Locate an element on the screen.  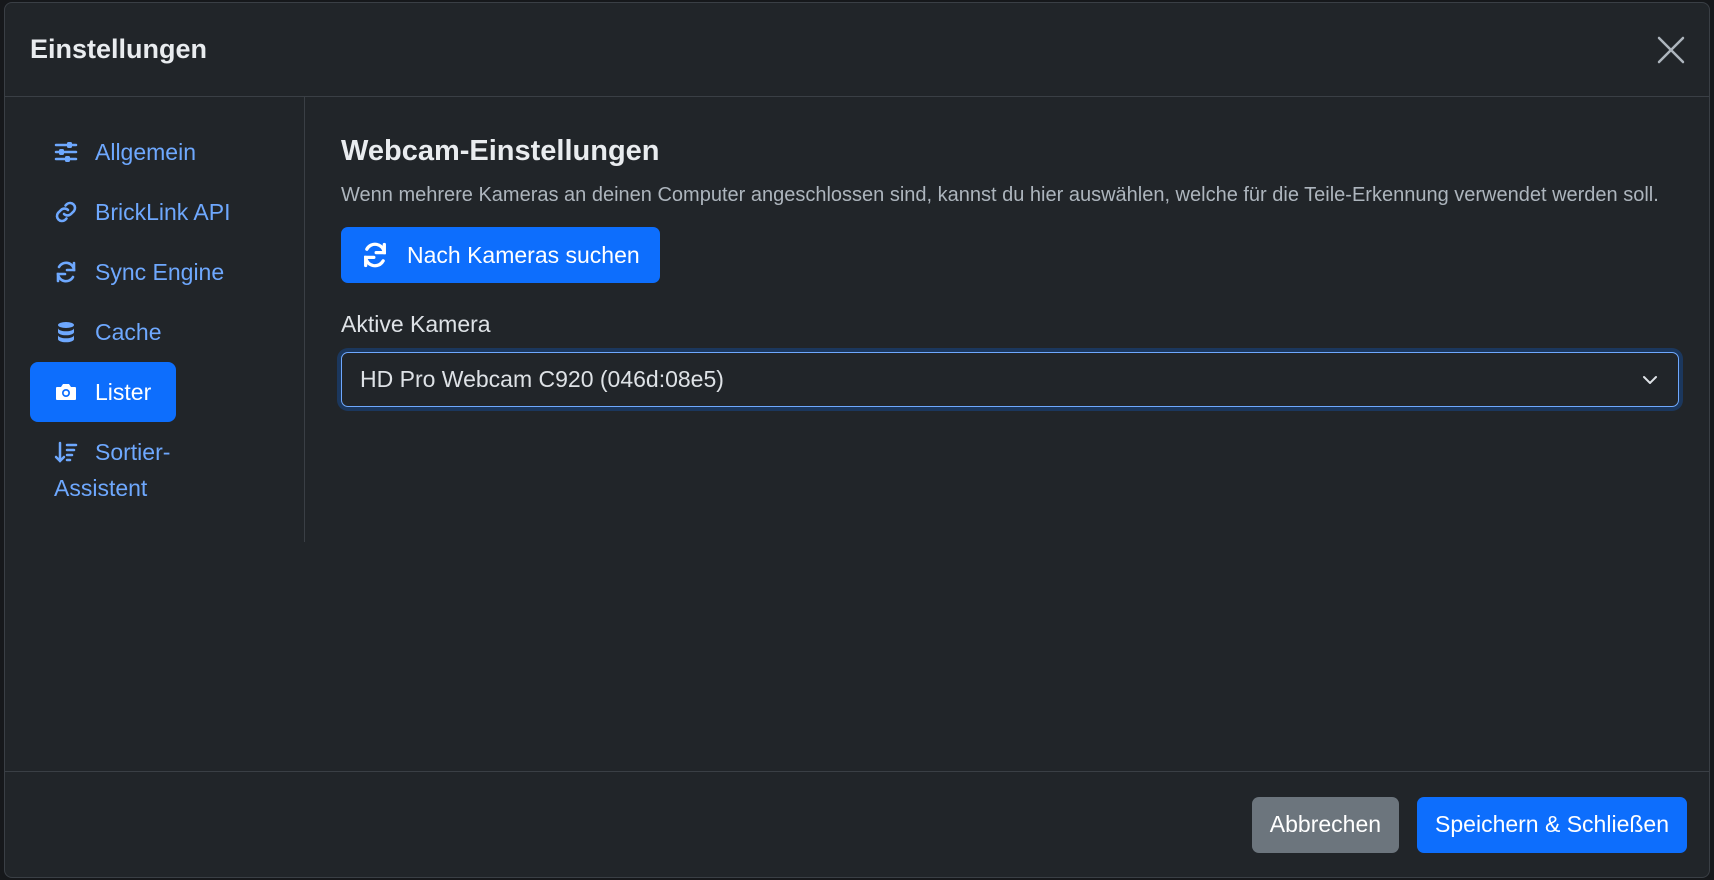
link-icon is located at coordinates (66, 212).